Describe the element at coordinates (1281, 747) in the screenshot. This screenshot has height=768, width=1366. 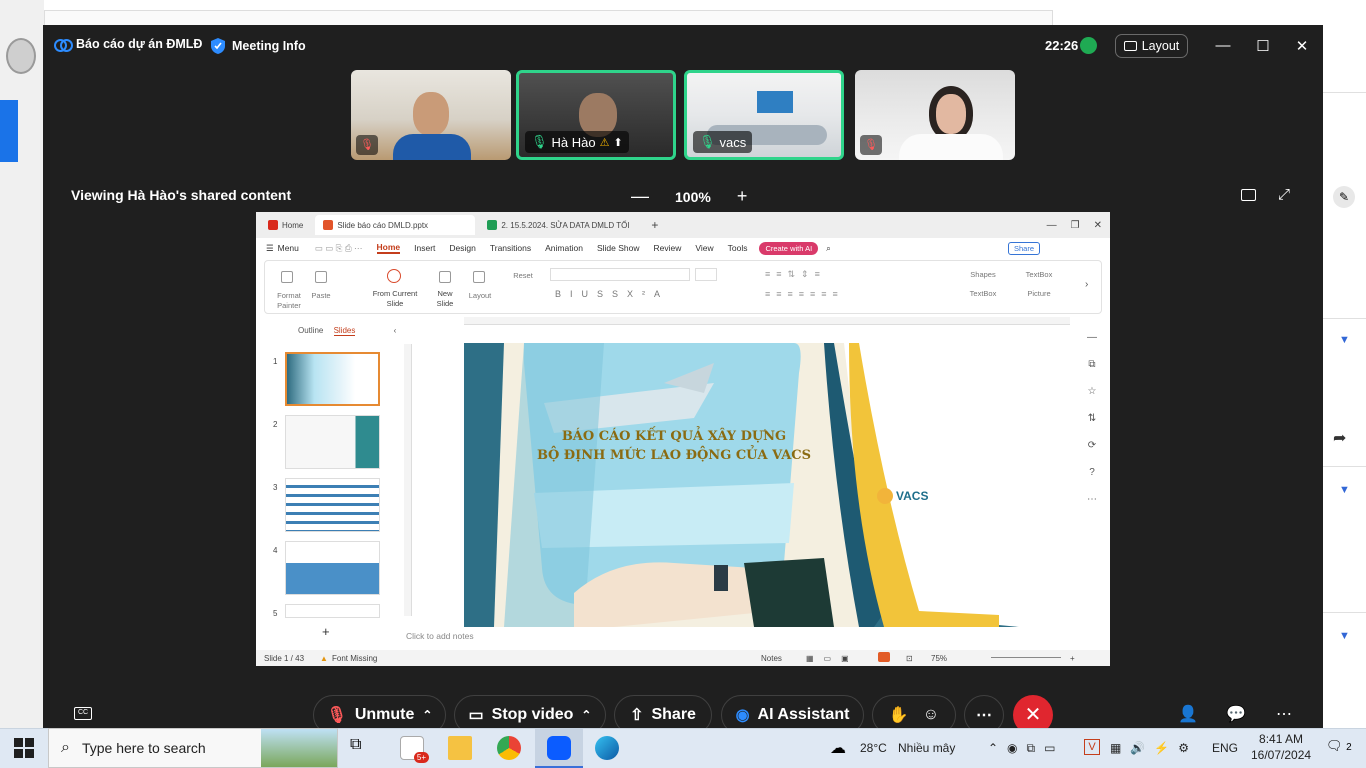
I see `taskbar-clock: 8:41 AM 16/07/2024` at that location.